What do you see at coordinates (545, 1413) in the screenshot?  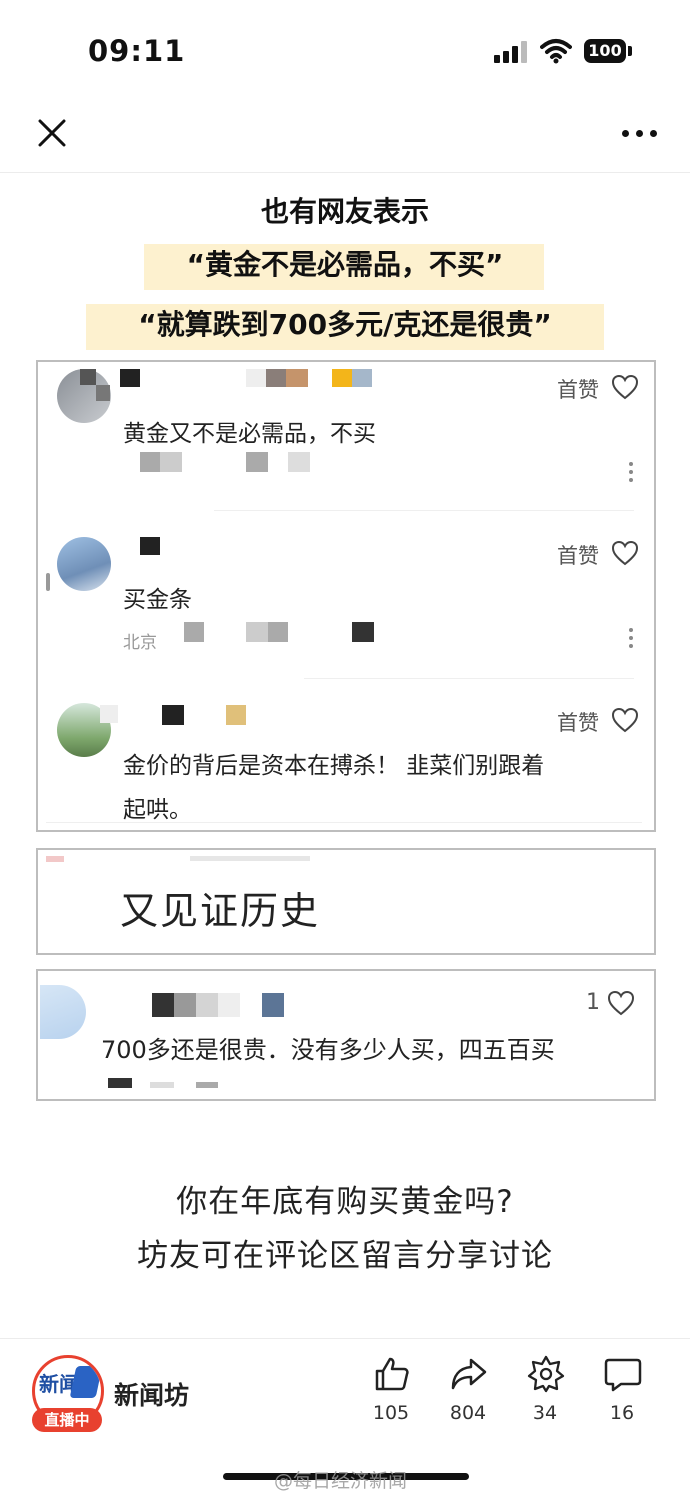 I see `favorite-count: 34` at bounding box center [545, 1413].